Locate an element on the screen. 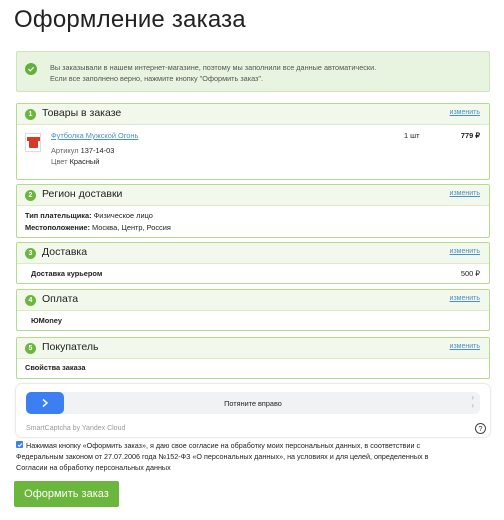  product-quantity: 1 шт is located at coordinates (412, 135).